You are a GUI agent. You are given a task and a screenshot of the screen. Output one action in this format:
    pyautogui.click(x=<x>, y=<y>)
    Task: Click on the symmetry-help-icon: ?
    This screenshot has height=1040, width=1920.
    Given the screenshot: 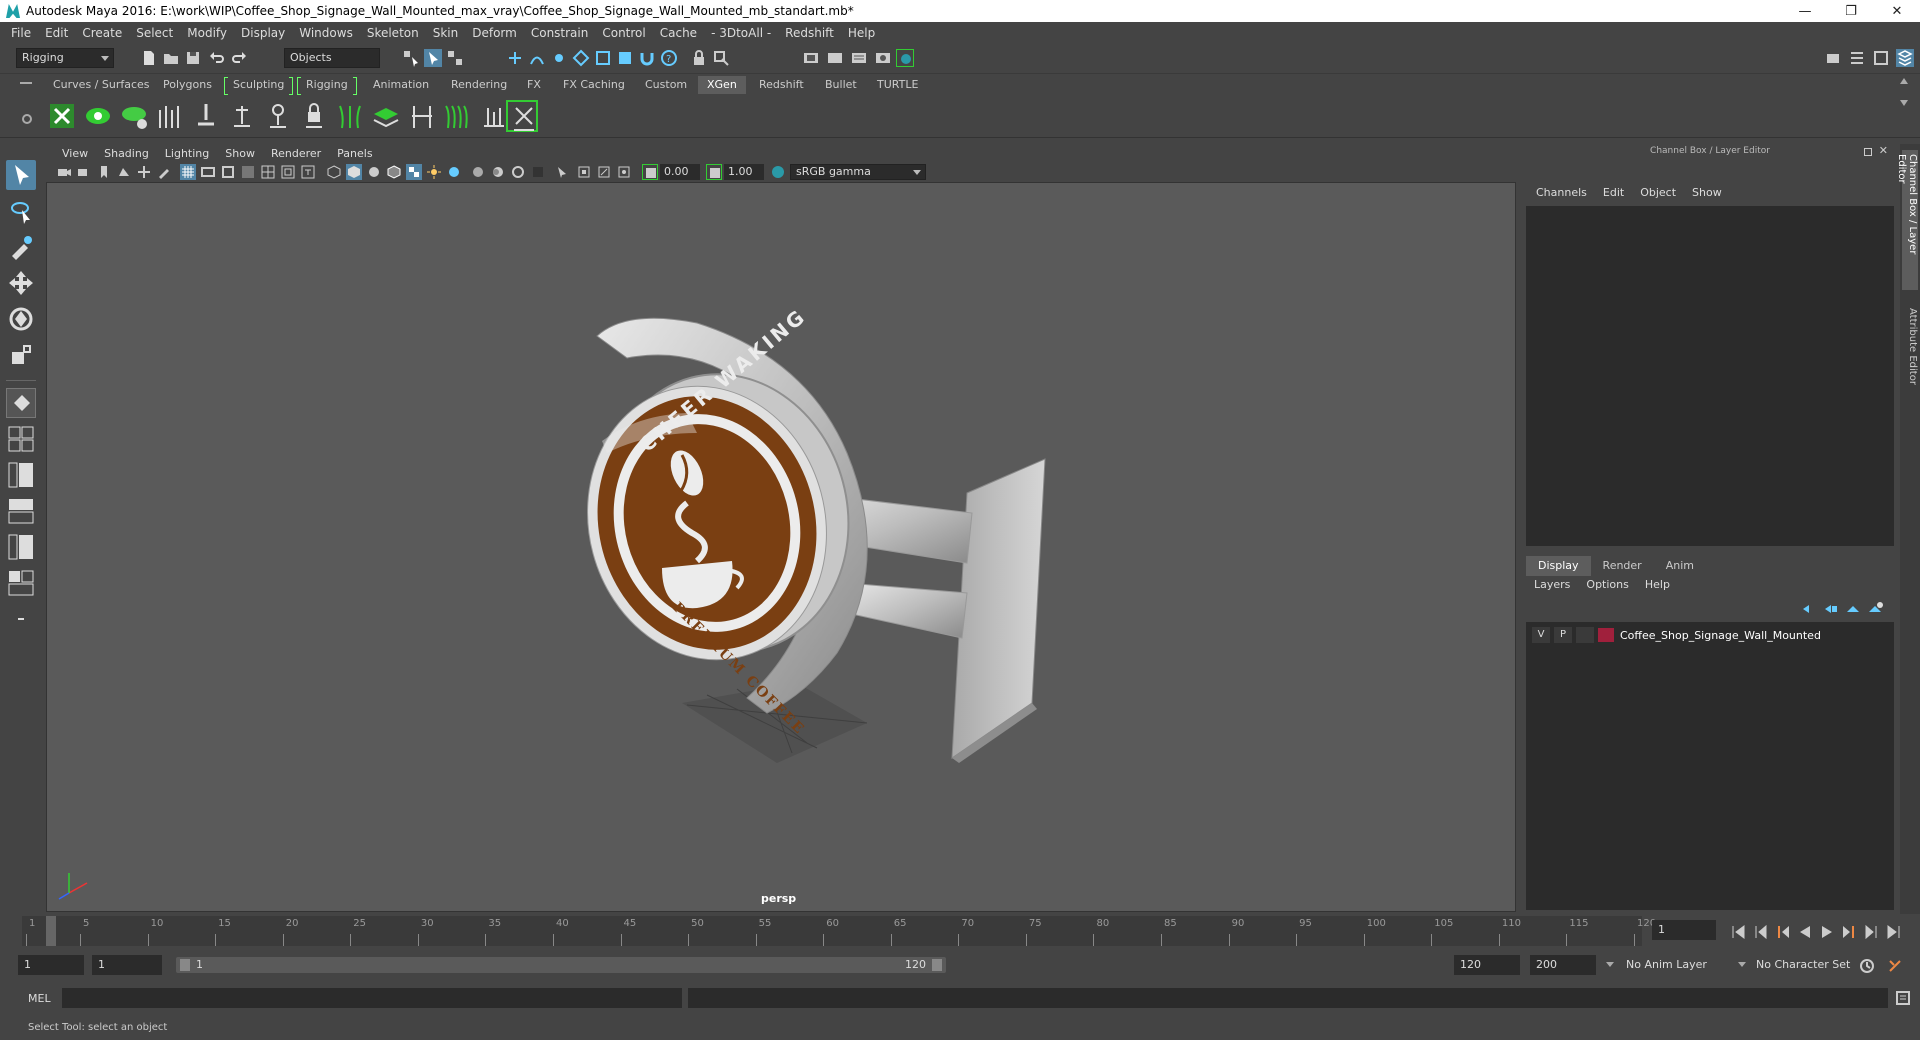 What is the action you would take?
    pyautogui.click(x=669, y=58)
    